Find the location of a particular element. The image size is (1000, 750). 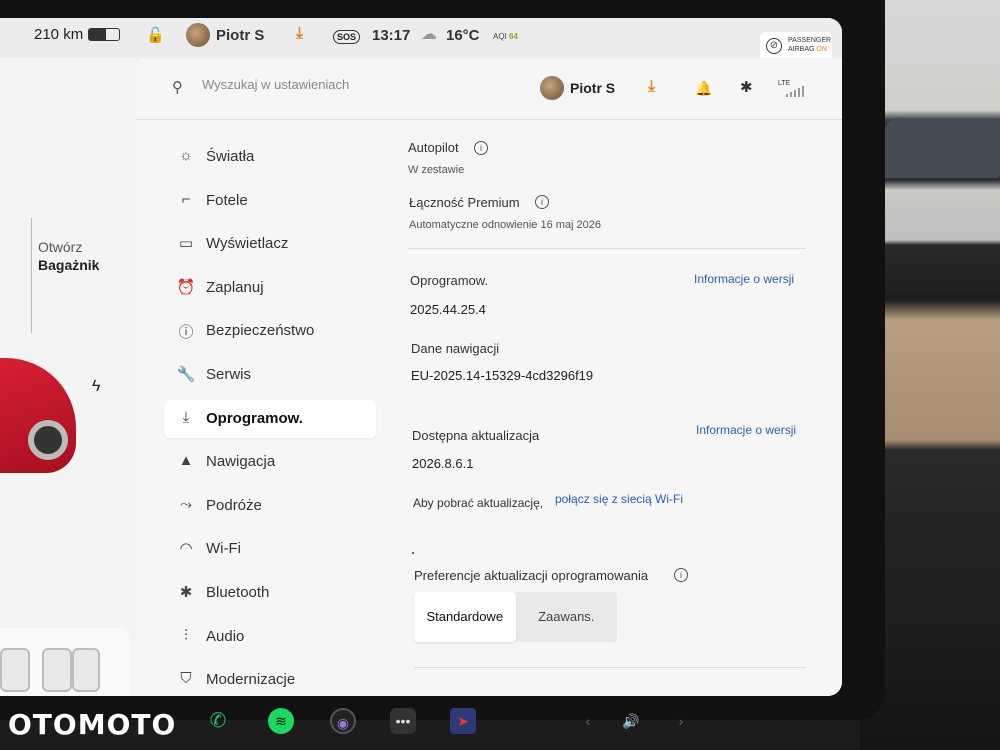

sidebar-item: ⌐ Fotele is located at coordinates (270, 201).